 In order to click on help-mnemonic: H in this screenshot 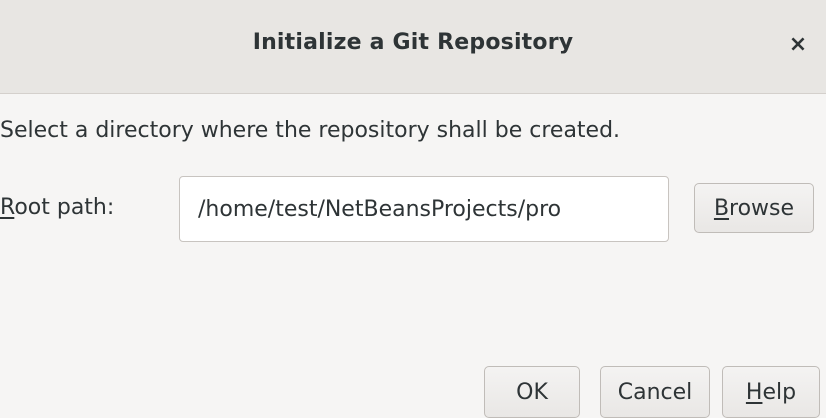, I will do `click(754, 392)`.